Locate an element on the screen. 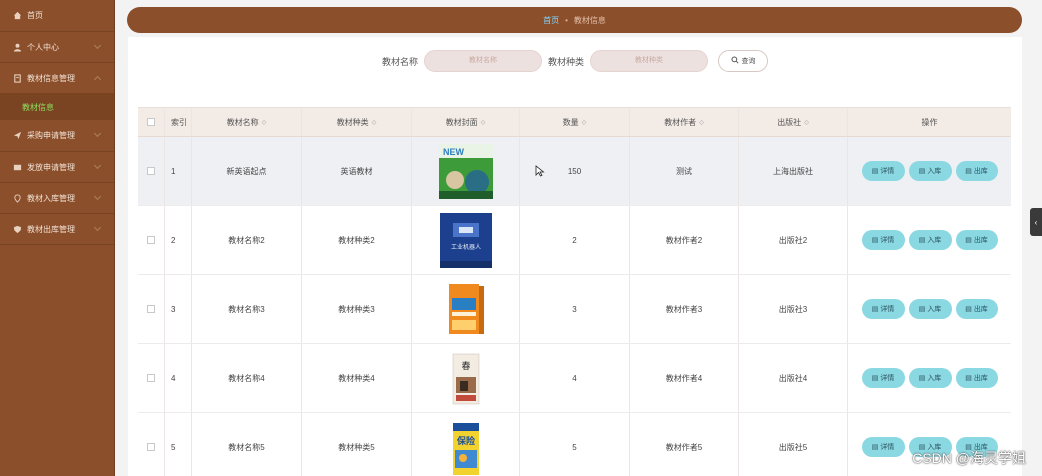 The width and height of the screenshot is (1042, 476). cover-title-text: 保险 is located at coordinates (465, 441).